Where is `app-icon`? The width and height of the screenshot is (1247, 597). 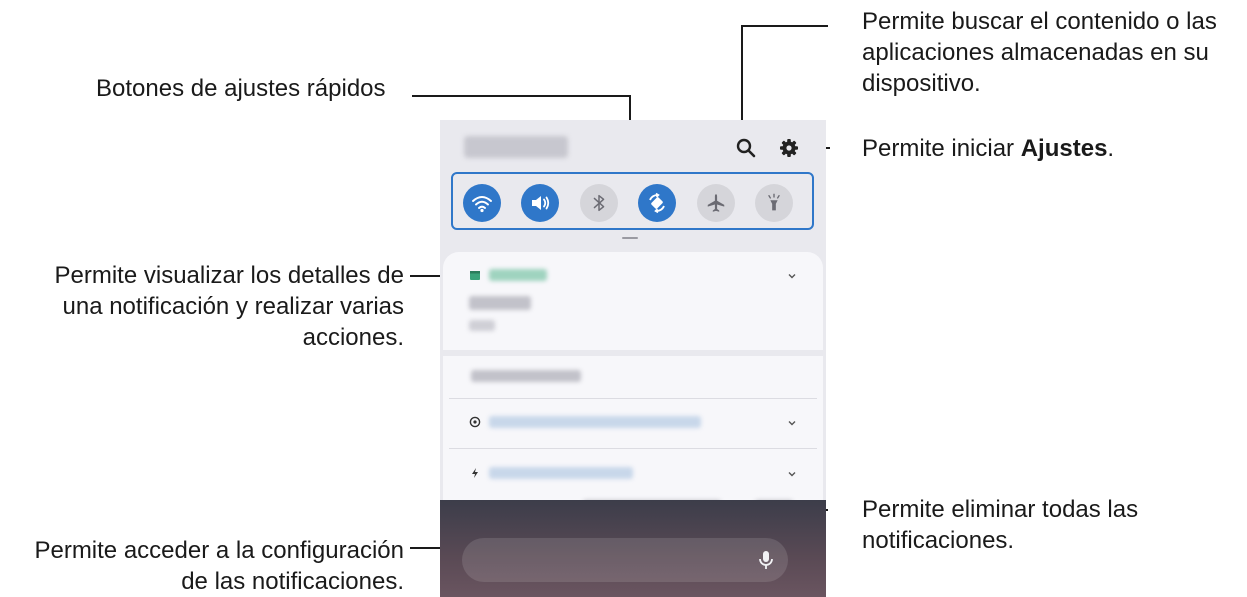 app-icon is located at coordinates (475, 422).